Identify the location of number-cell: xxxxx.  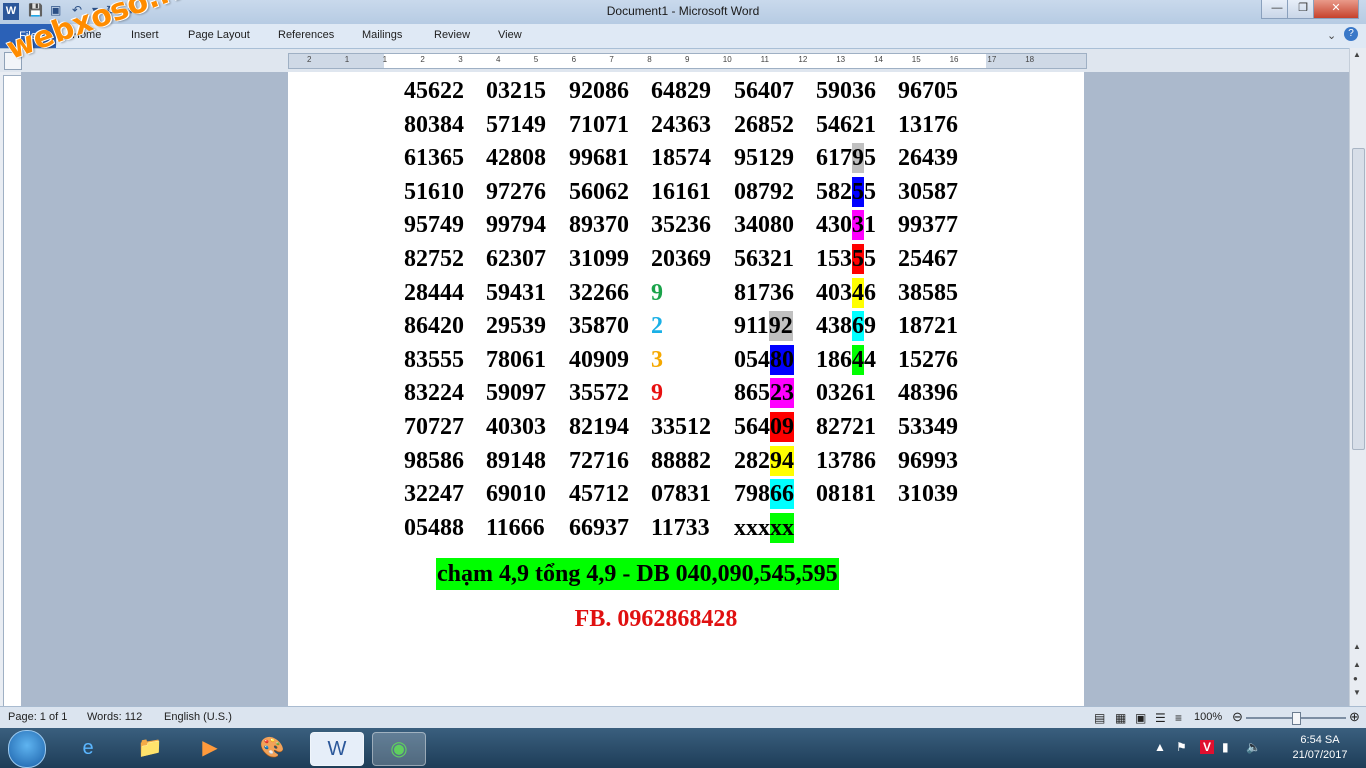
(764, 527).